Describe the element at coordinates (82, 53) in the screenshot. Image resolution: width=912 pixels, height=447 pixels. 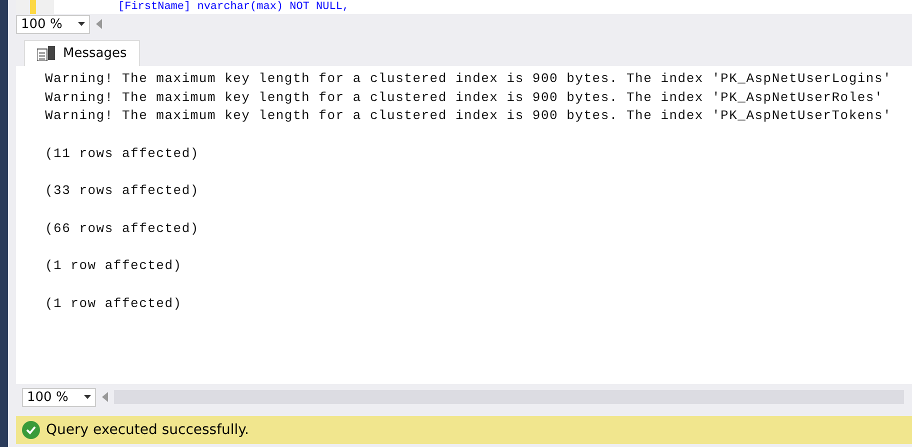
I see `messages-tab: Messages` at that location.